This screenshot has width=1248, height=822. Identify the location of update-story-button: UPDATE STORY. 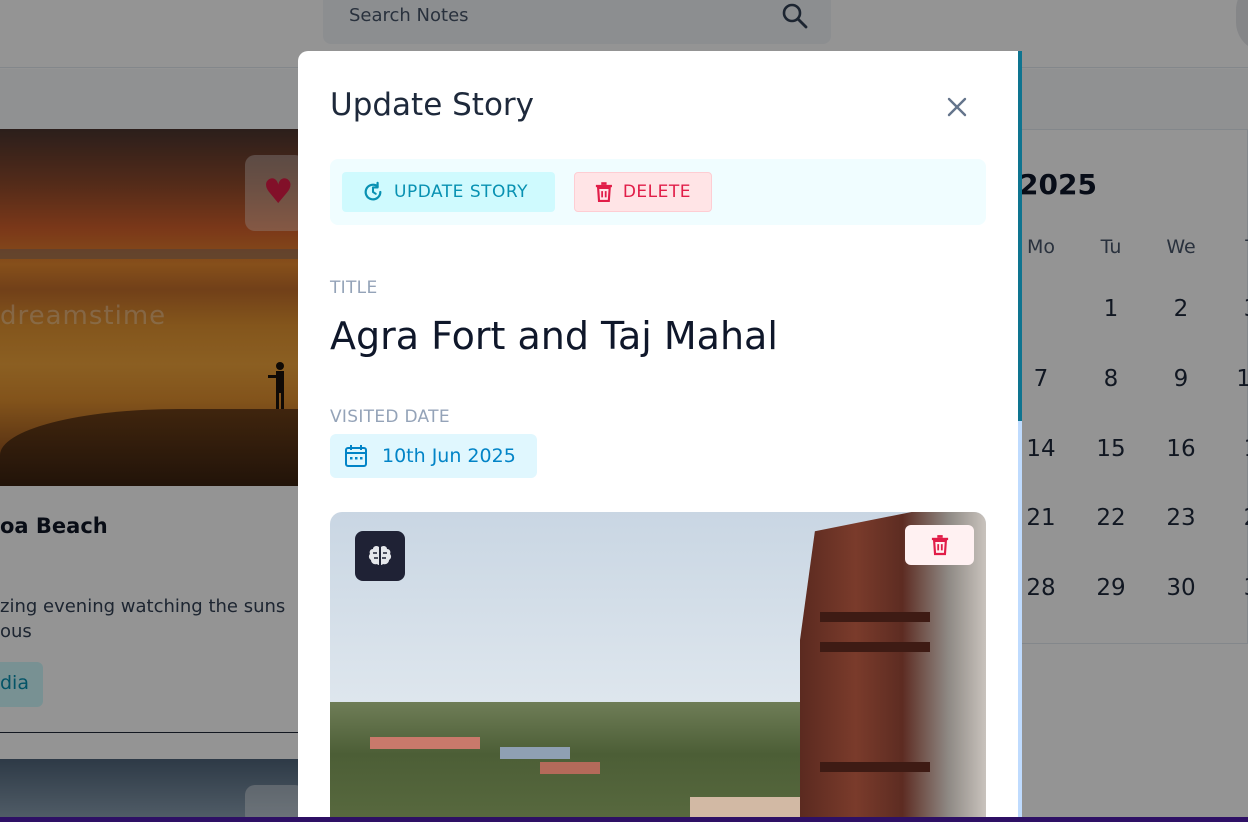
(448, 192).